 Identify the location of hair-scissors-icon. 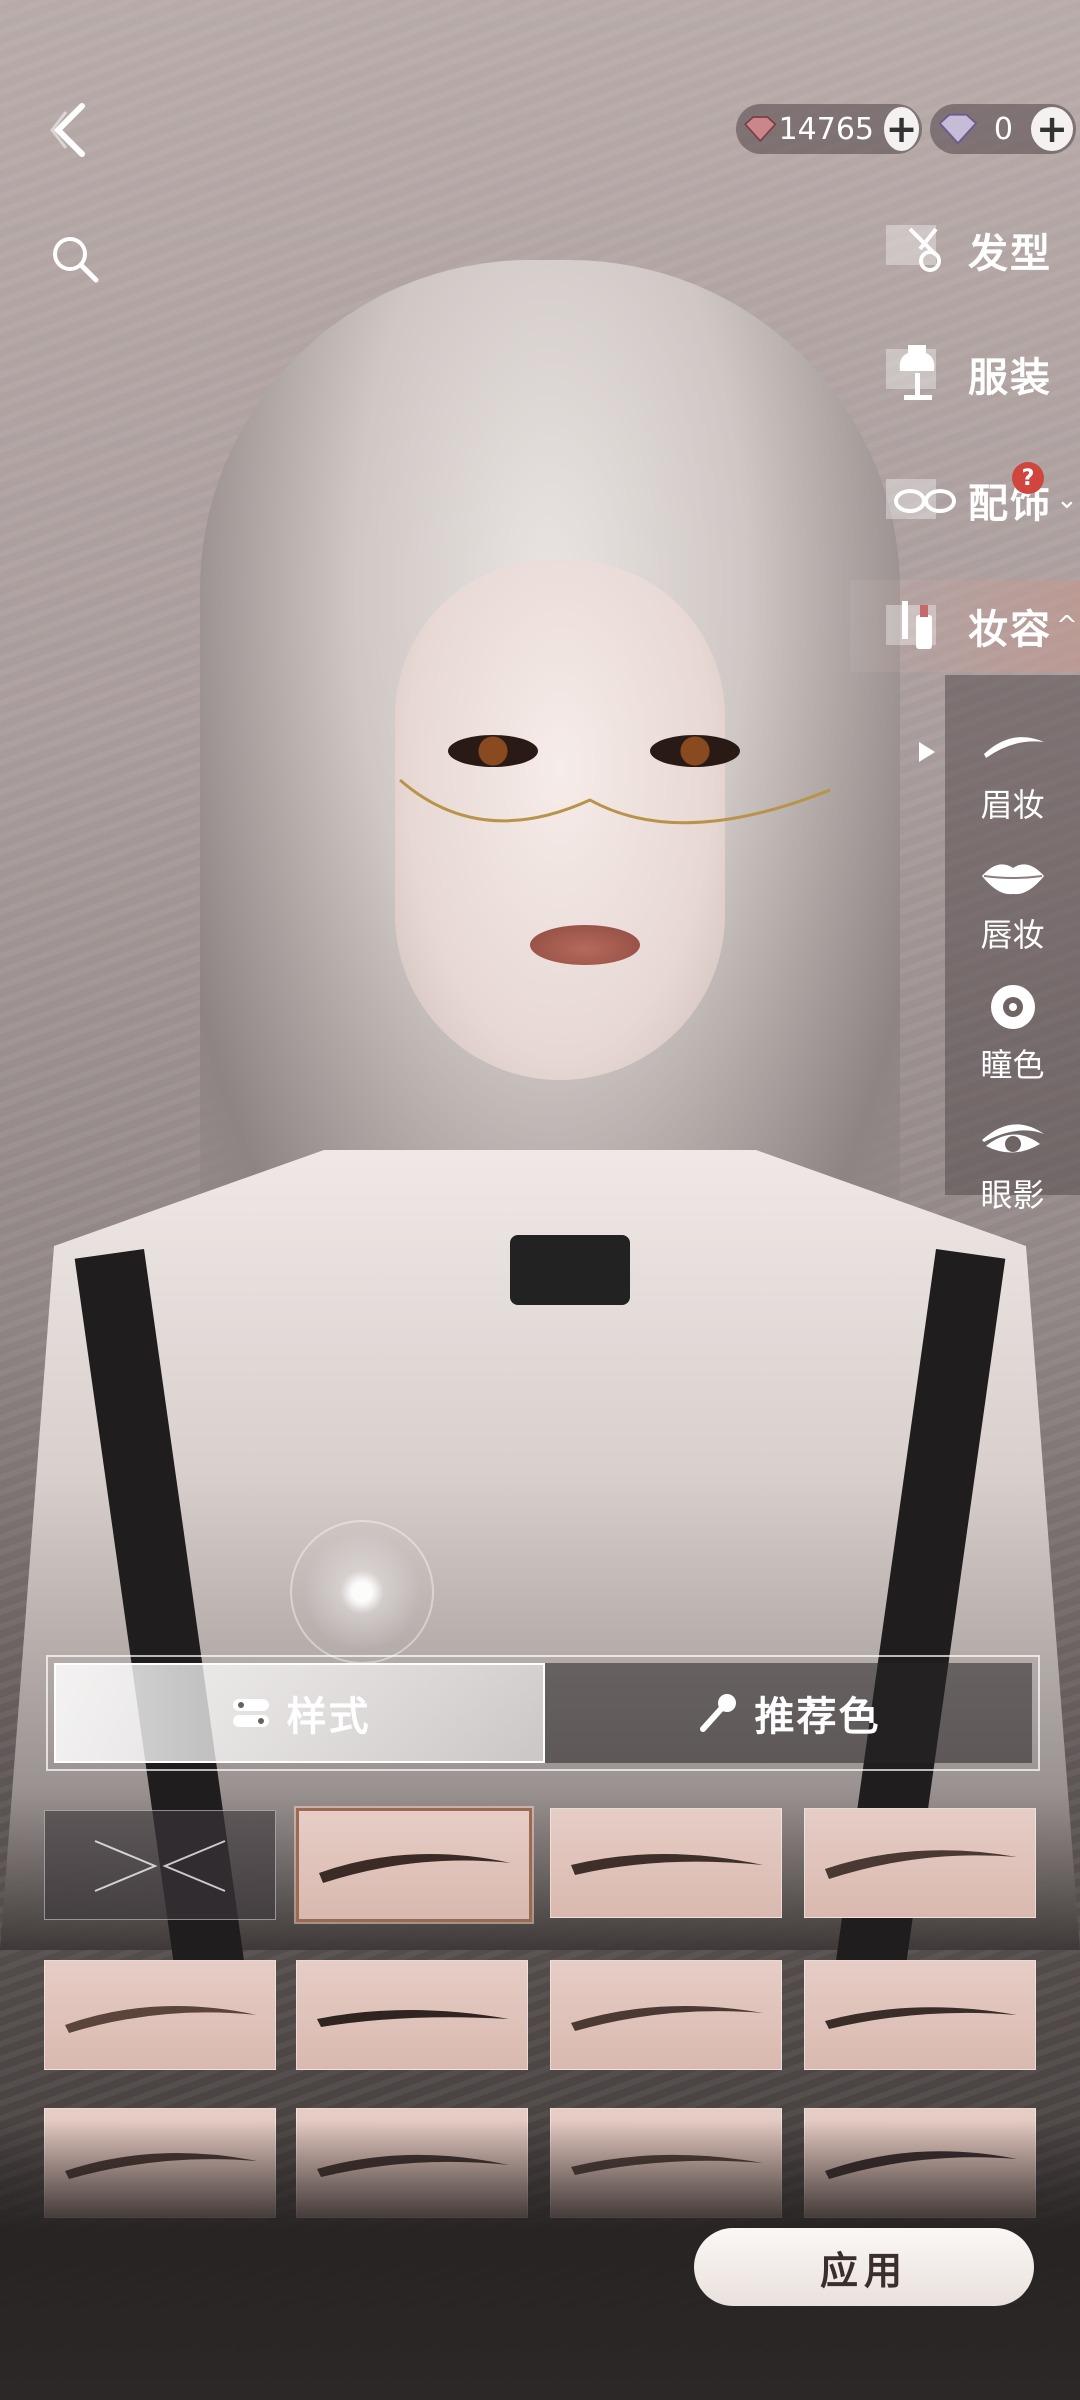
(913, 248).